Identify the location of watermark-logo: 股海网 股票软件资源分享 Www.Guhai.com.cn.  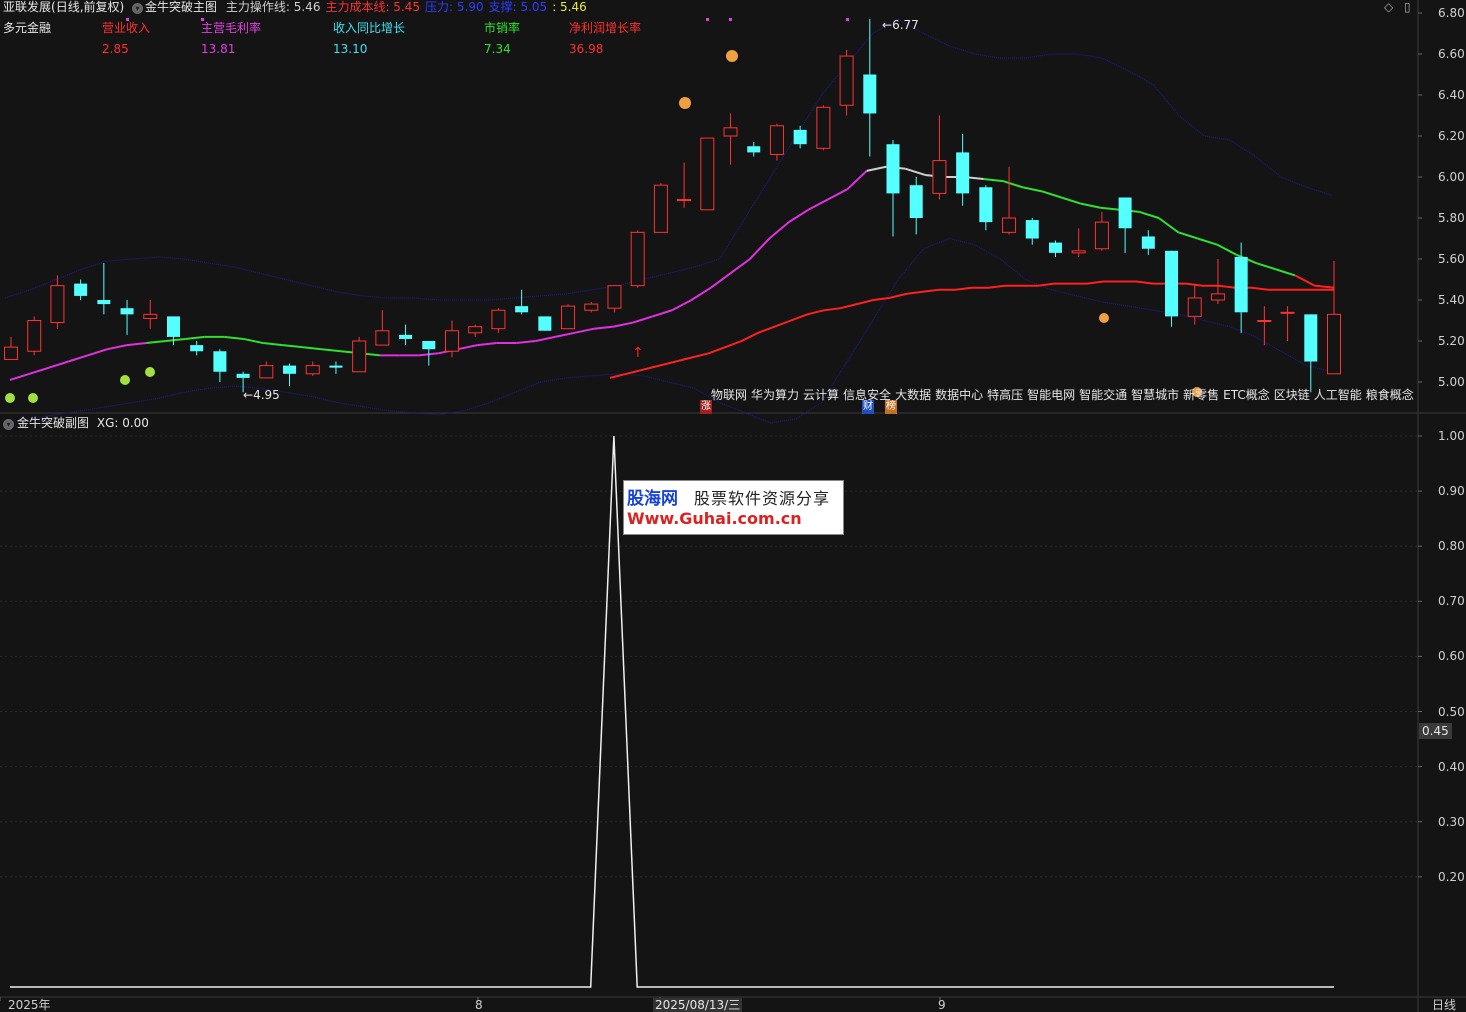
(733, 507).